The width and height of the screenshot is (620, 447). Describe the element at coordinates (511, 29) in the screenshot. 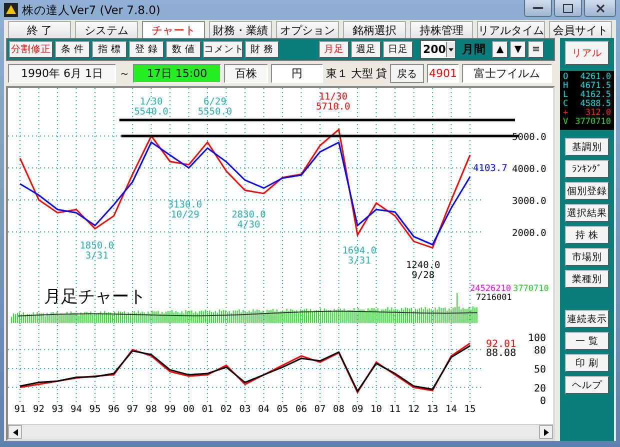

I see `menu-tab: リアルタイム` at that location.